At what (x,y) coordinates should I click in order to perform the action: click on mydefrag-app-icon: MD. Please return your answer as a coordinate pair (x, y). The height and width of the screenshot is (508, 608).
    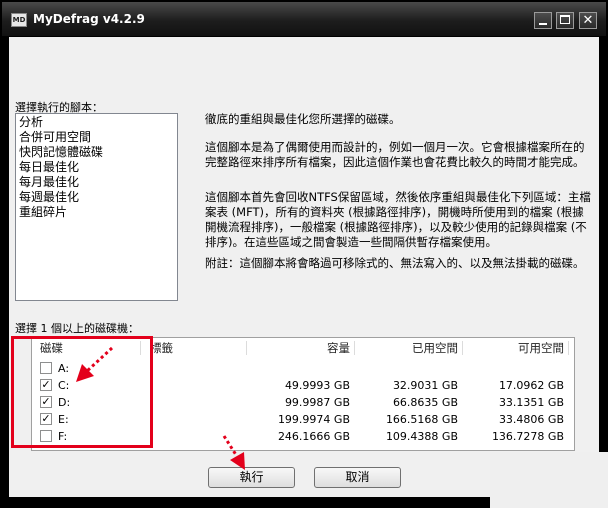
    Looking at the image, I should click on (19, 20).